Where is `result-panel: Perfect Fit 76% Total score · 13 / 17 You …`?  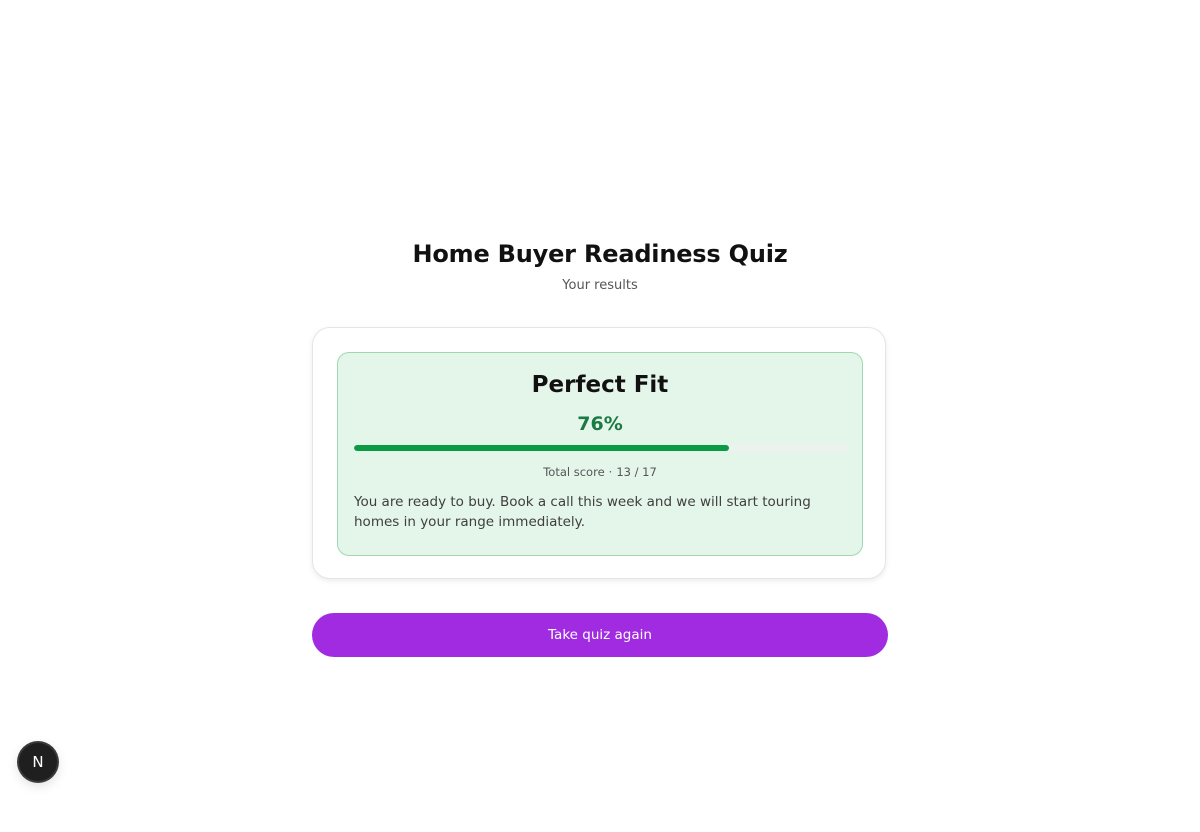 result-panel: Perfect Fit 76% Total score · 13 / 17 You … is located at coordinates (600, 454).